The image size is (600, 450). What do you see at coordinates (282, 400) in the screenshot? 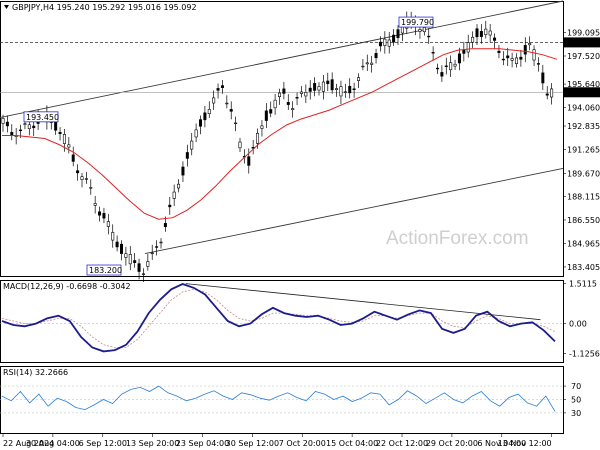
I see `rsi-panel-frame` at bounding box center [282, 400].